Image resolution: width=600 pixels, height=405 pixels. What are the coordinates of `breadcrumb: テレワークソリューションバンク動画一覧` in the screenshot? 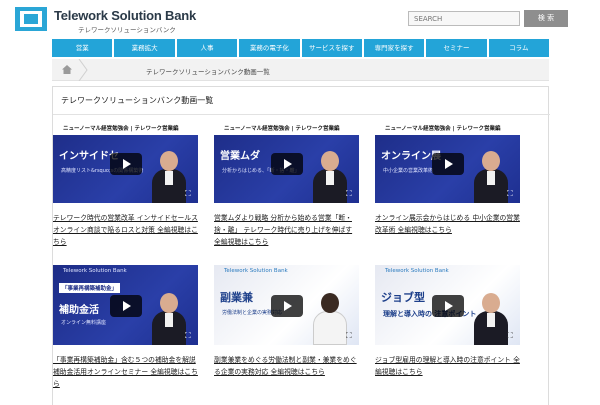 It's located at (300, 70).